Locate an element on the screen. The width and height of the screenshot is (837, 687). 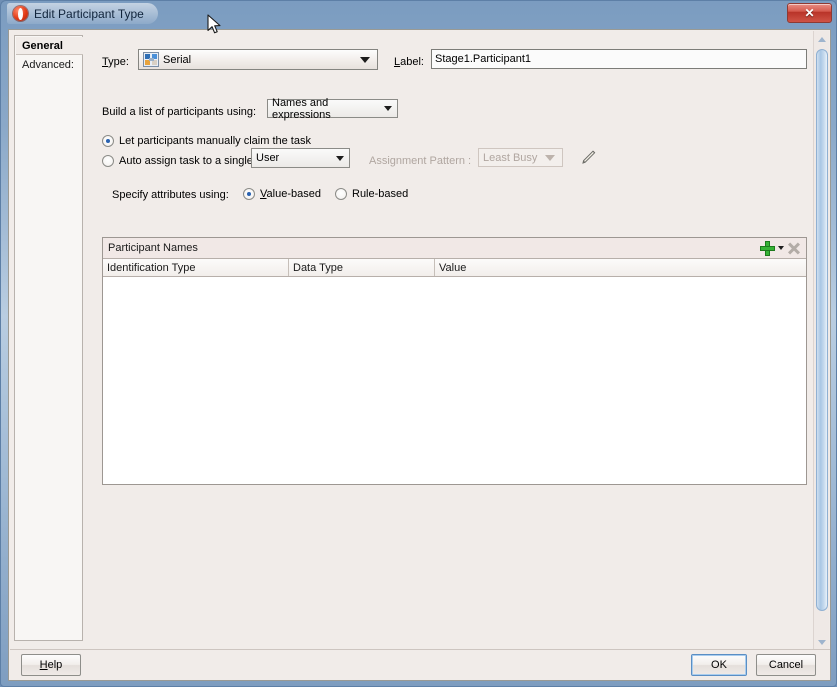
sidebar-item-general-label: General is located at coordinates (42, 45).